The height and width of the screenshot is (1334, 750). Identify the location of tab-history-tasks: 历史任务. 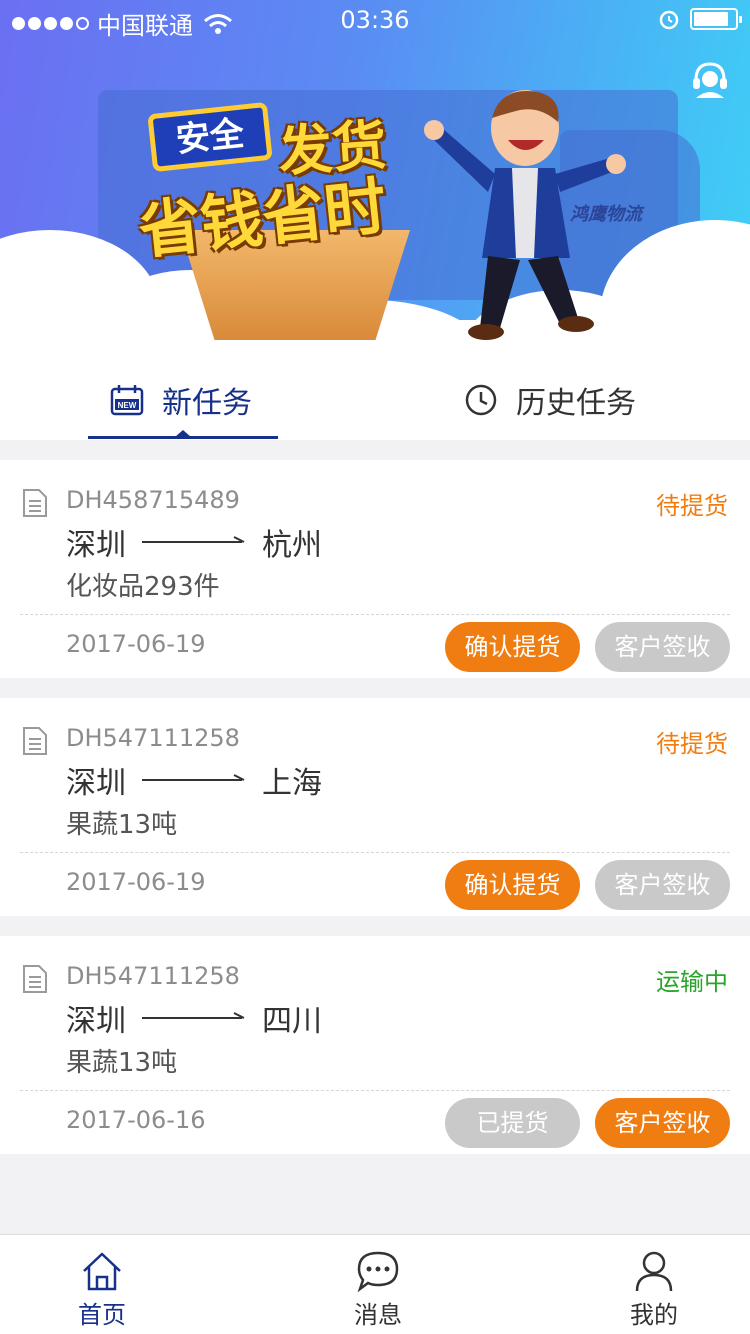
(550, 400).